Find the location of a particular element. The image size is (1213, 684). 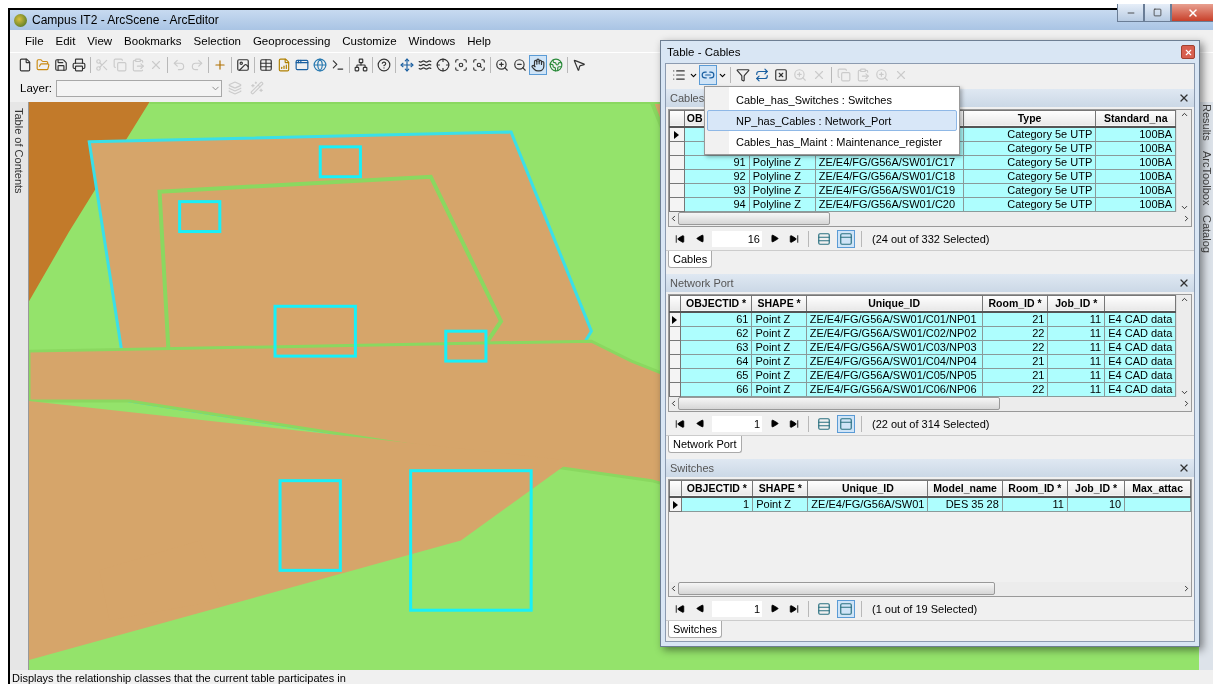

relate-menu-item: Cable_has_Switches : Switches is located at coordinates (832, 99).